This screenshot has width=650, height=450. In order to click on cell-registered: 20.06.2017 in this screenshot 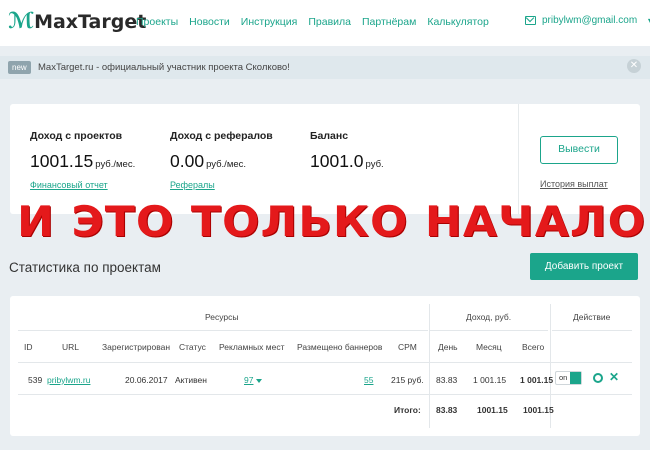, I will do `click(146, 380)`.